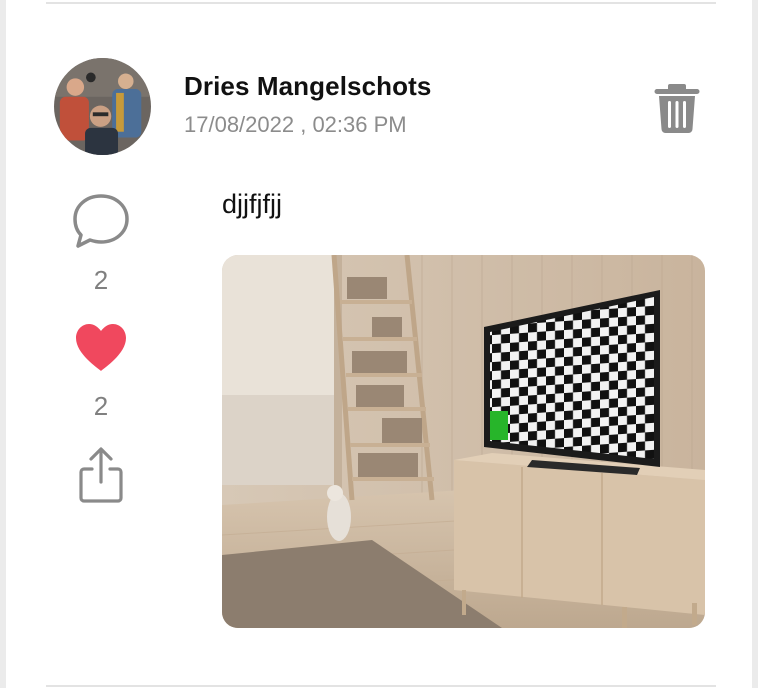 The height and width of the screenshot is (688, 758). I want to click on comment-count: 2, so click(101, 280).